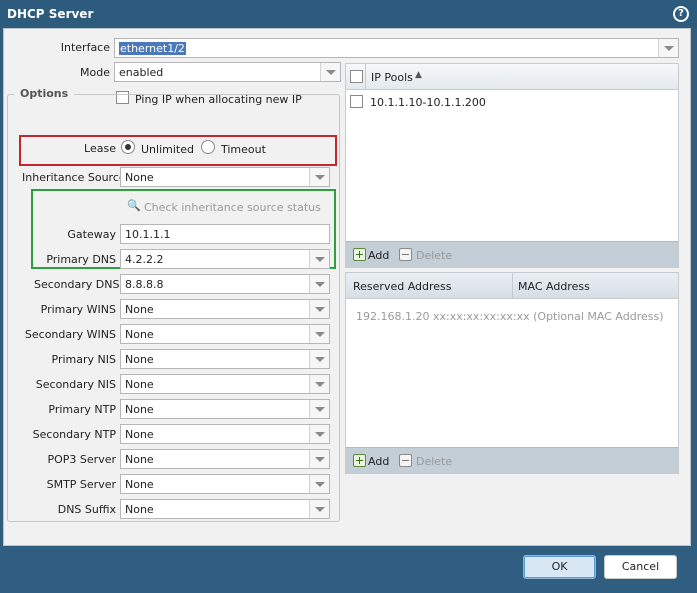 Image resolution: width=697 pixels, height=593 pixels. What do you see at coordinates (77, 284) in the screenshot?
I see `secondary-dns-label: Secondary DNS` at bounding box center [77, 284].